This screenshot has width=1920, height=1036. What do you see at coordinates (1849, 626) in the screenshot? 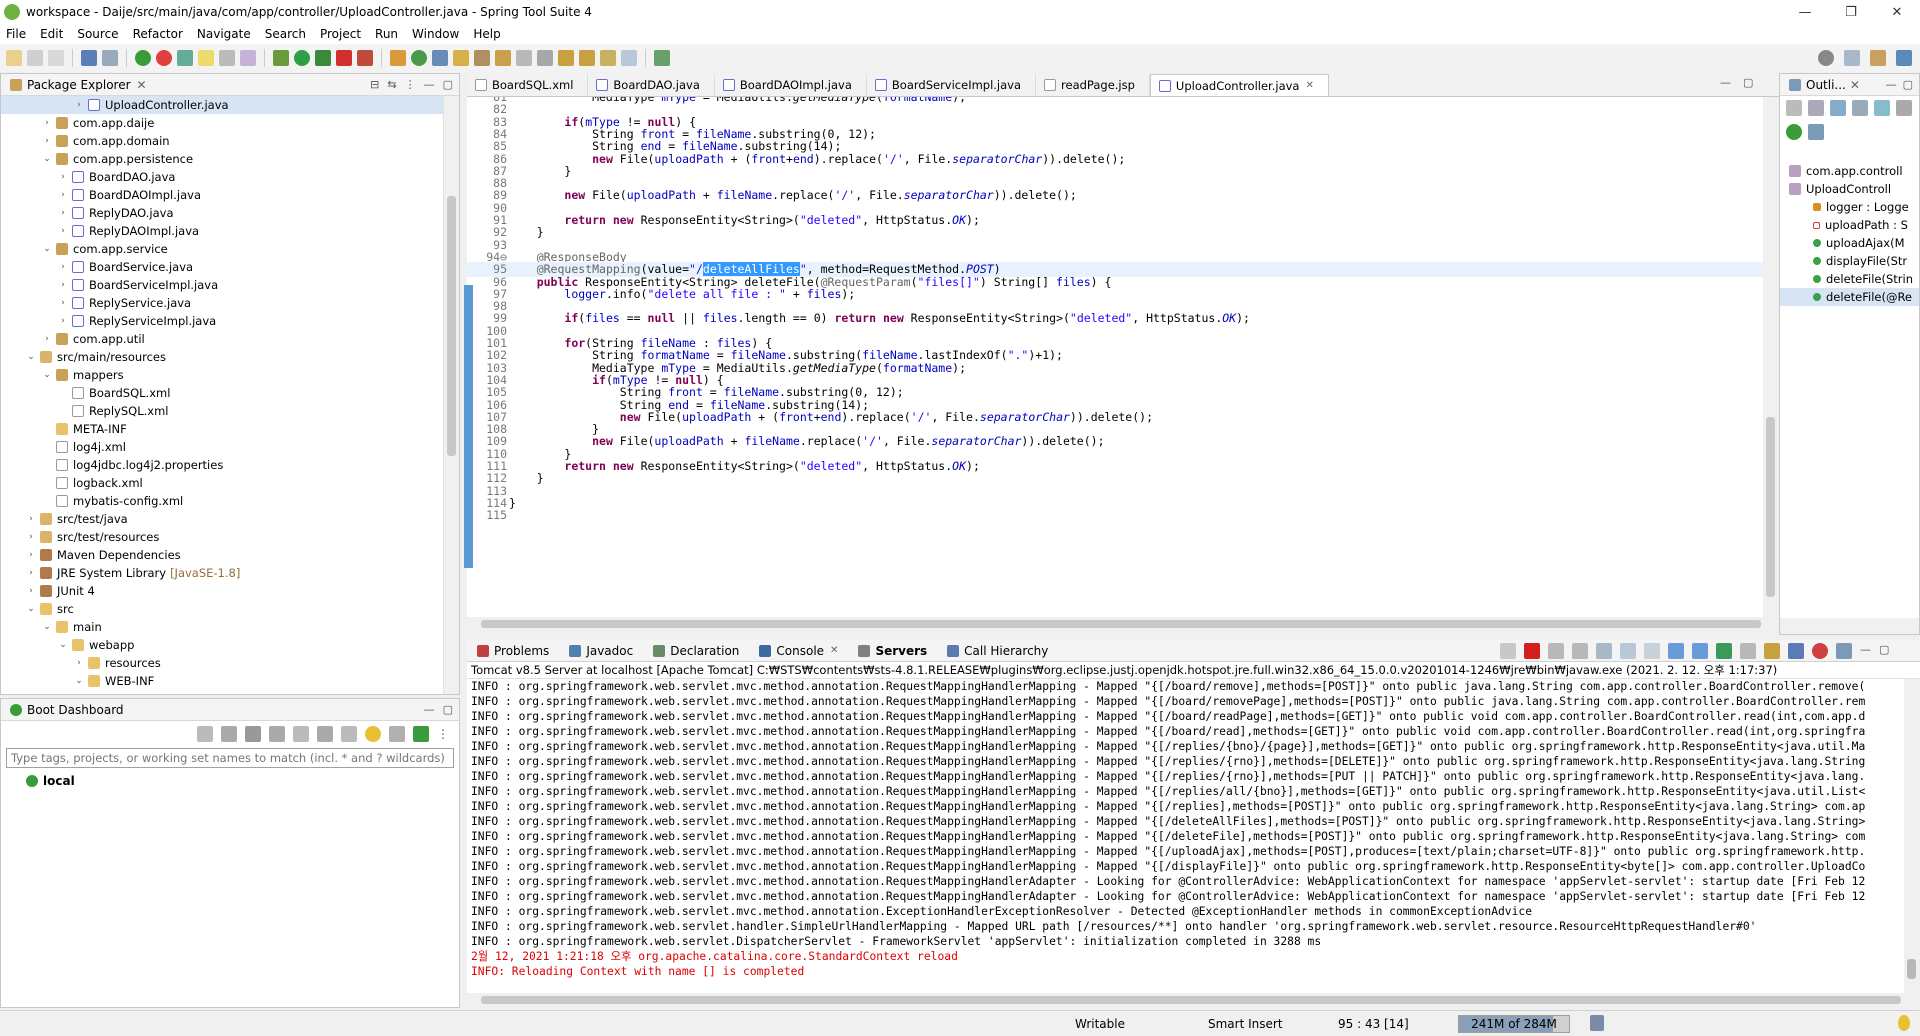
I see `outline-horizontal-scrollbar` at bounding box center [1849, 626].